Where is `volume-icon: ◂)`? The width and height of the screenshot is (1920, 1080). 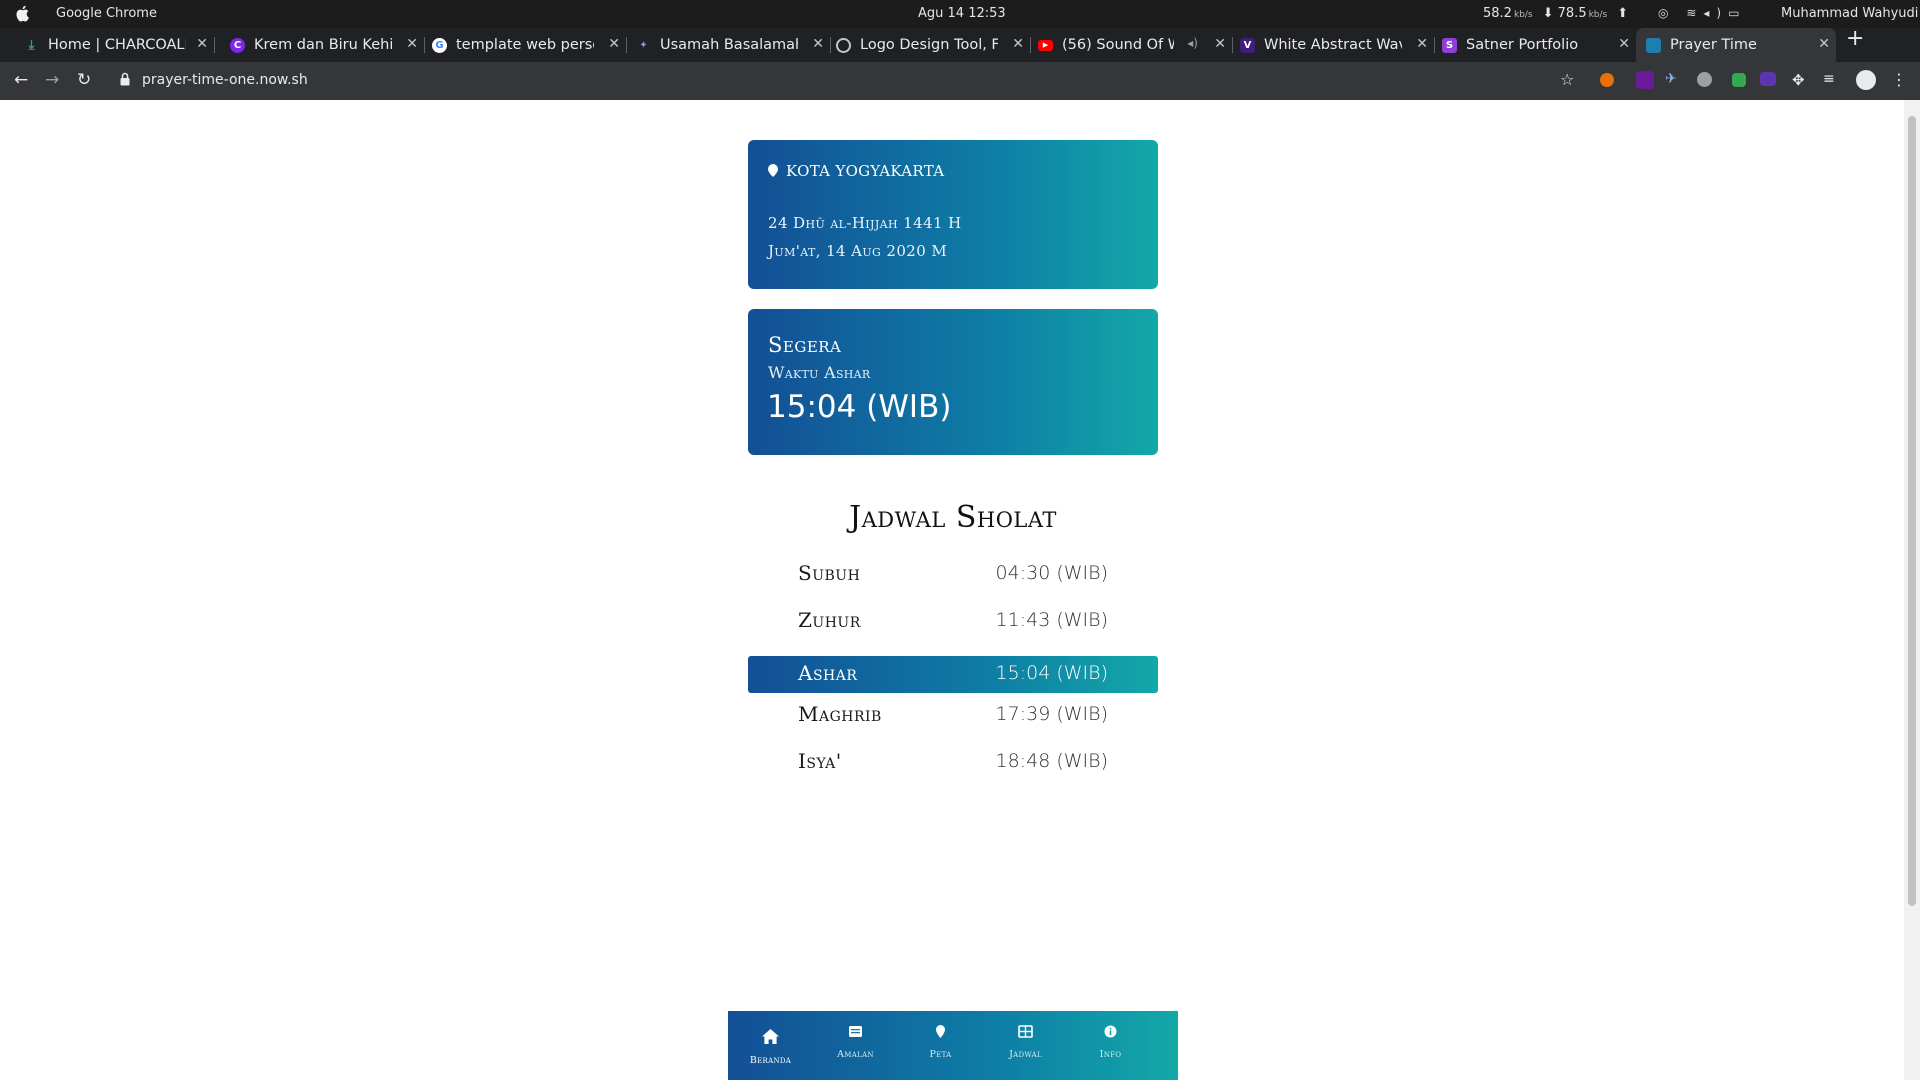 volume-icon: ◂) is located at coordinates (1715, 13).